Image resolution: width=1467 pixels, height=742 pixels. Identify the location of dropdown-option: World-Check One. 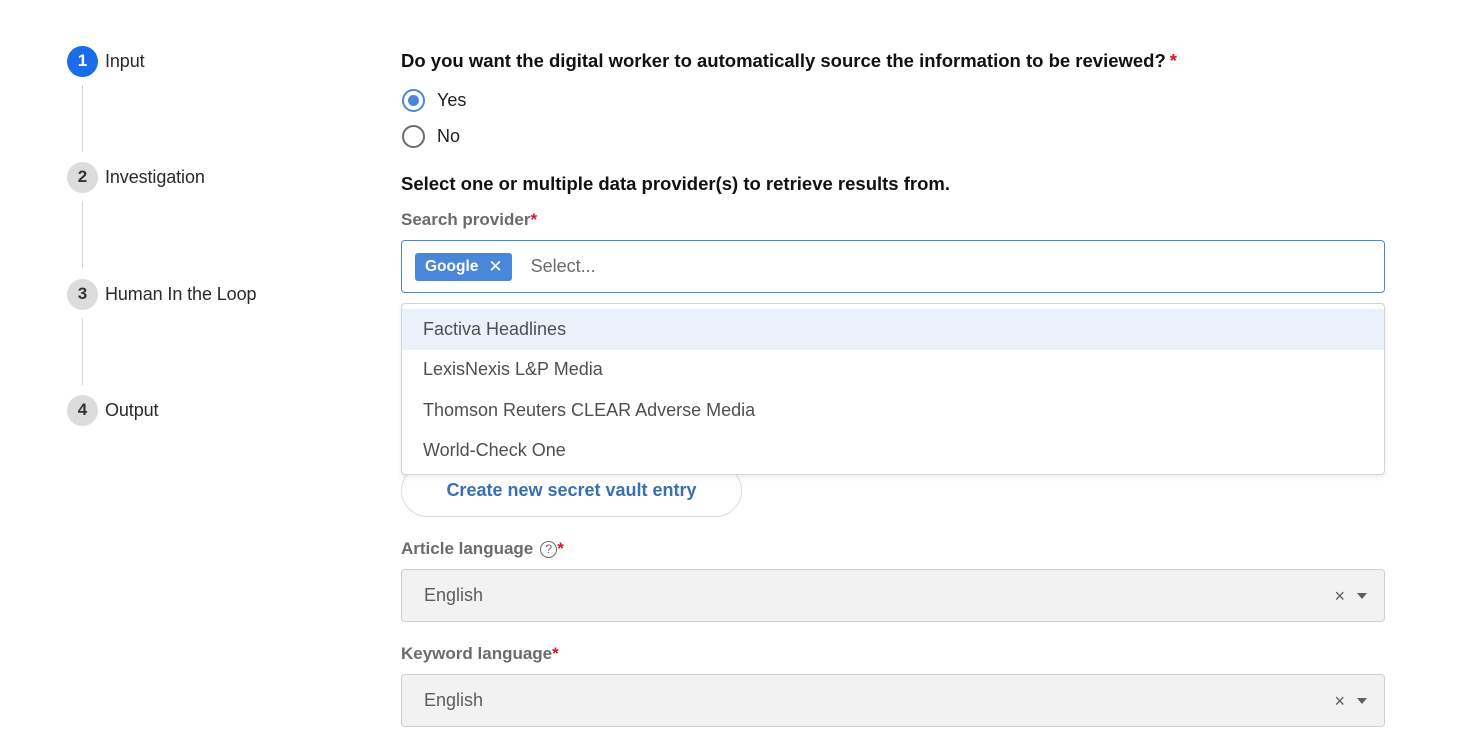
(893, 451).